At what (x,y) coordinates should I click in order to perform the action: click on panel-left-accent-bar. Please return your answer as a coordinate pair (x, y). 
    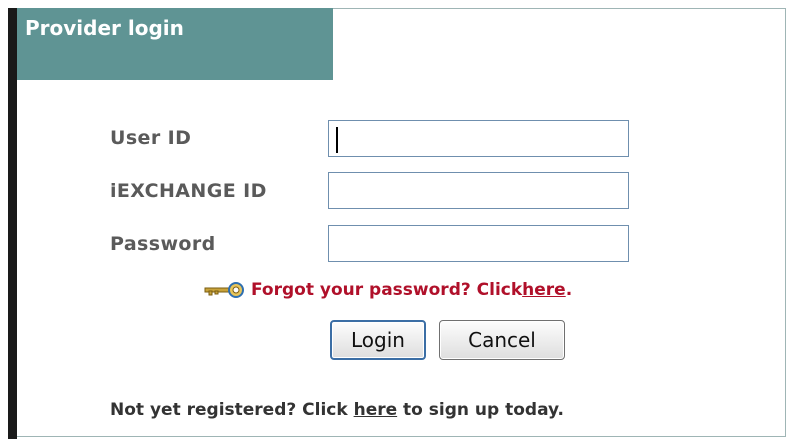
    Looking at the image, I should click on (12, 223).